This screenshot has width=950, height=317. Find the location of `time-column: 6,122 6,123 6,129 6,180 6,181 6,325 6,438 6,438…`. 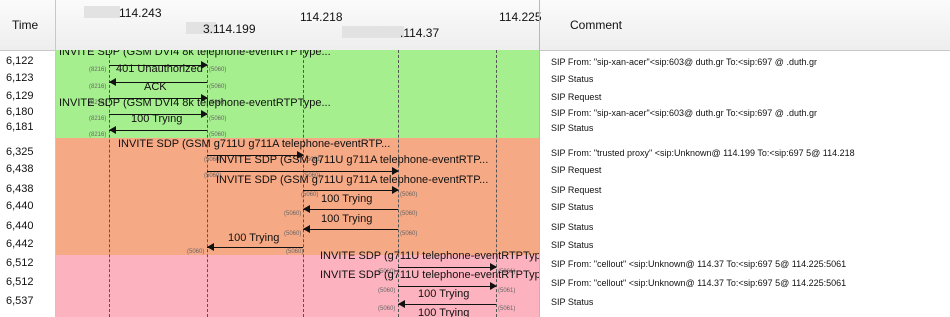

time-column: 6,122 6,123 6,129 6,180 6,181 6,325 6,438 6,438… is located at coordinates (28, 183).